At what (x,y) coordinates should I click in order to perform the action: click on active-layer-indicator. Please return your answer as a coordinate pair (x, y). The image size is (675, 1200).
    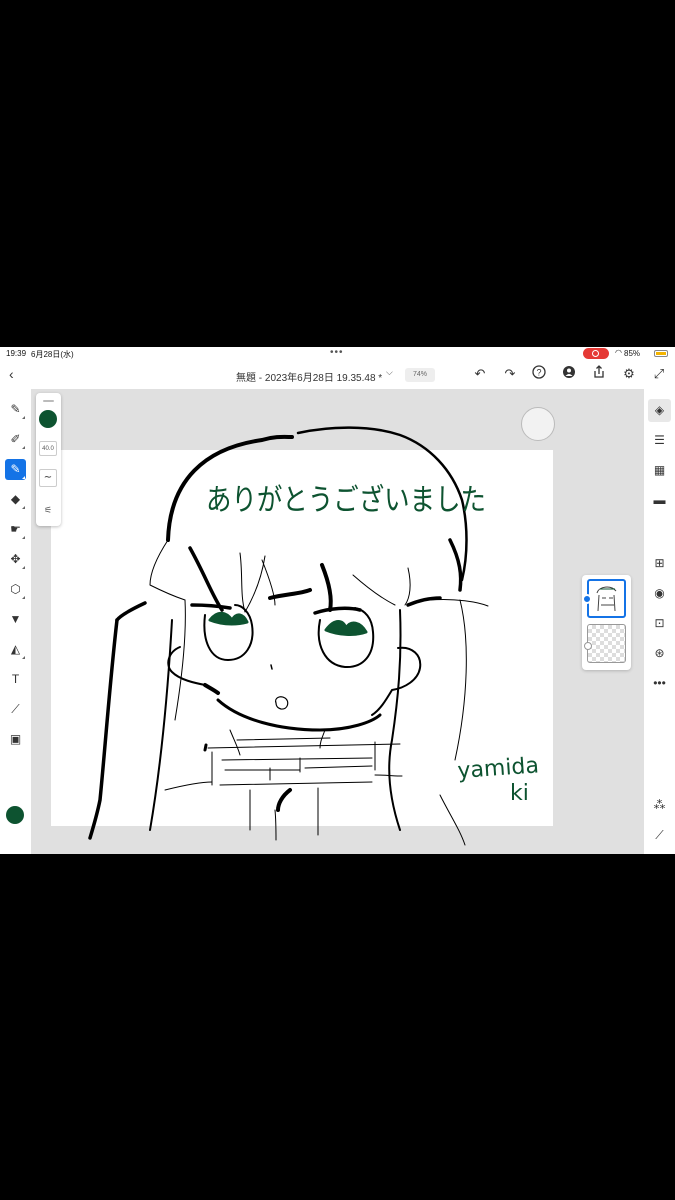
    Looking at the image, I should click on (587, 599).